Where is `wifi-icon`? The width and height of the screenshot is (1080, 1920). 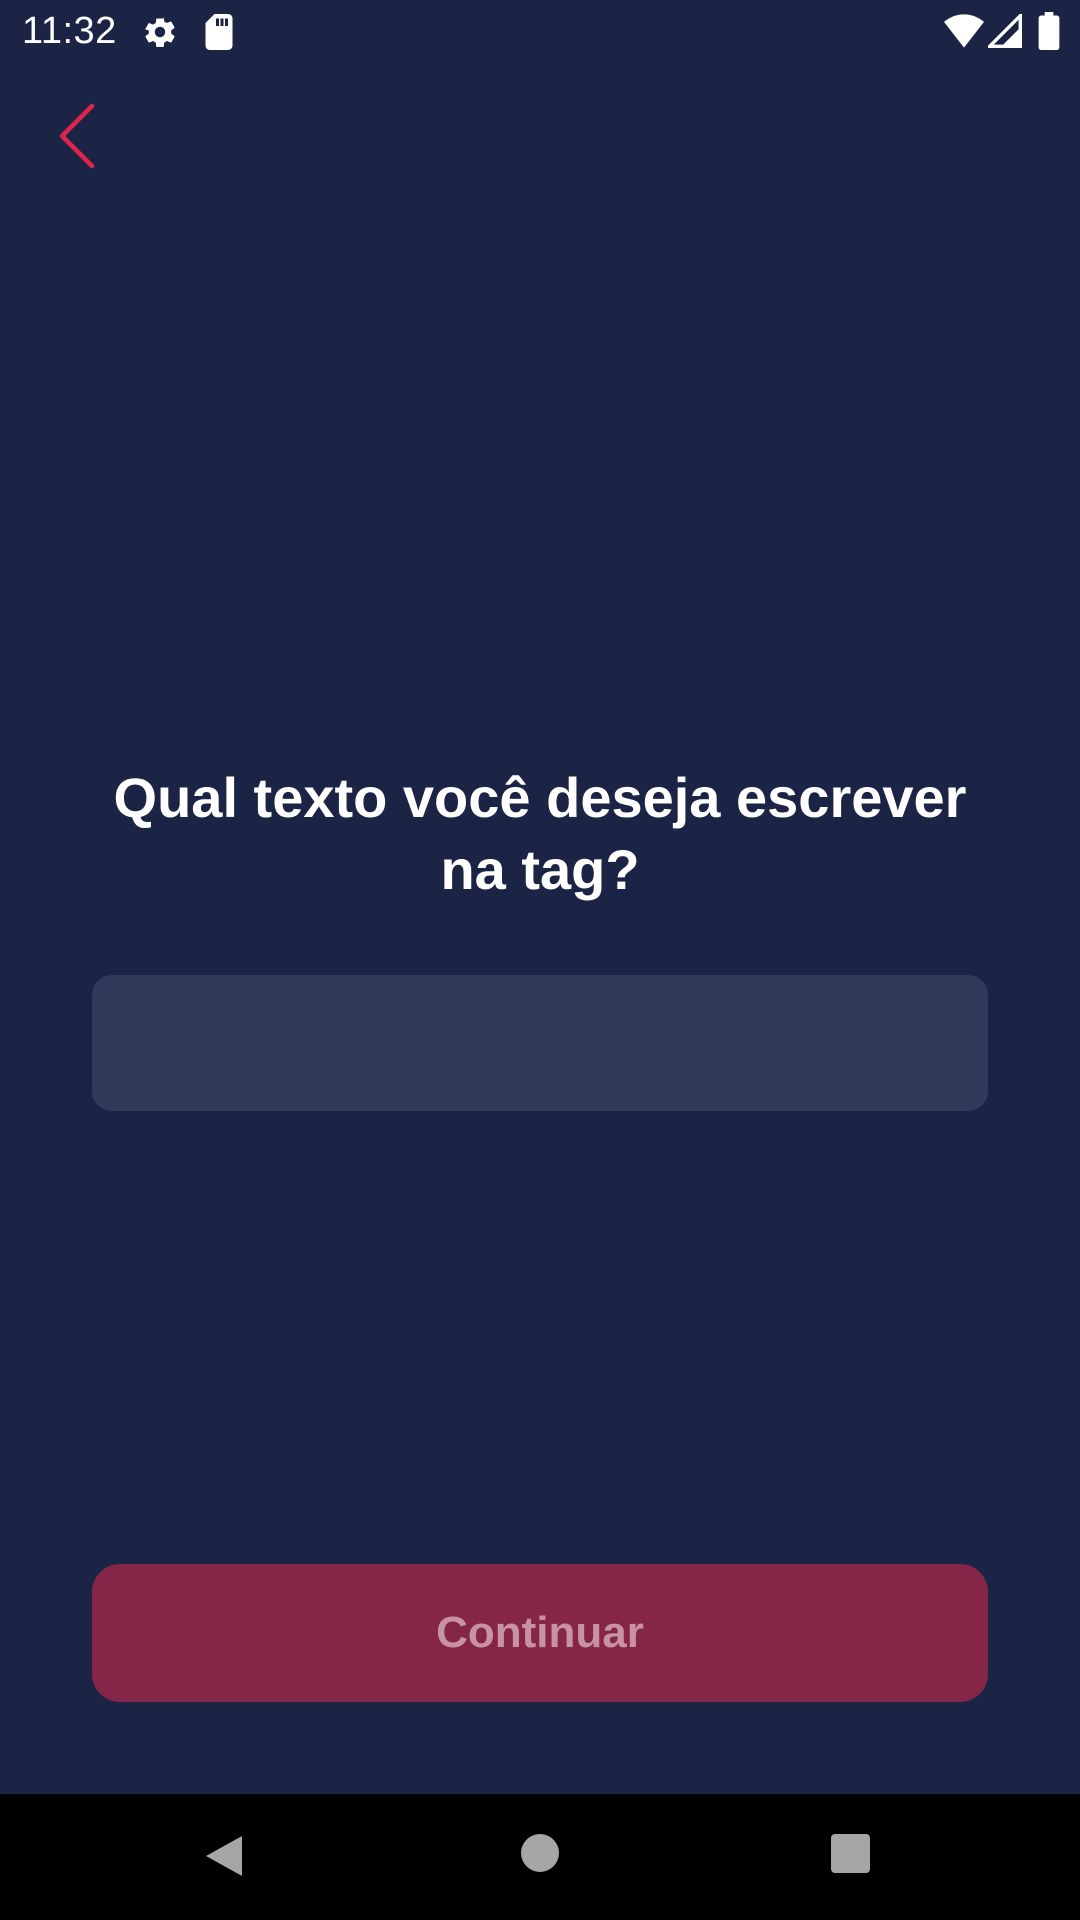 wifi-icon is located at coordinates (964, 33).